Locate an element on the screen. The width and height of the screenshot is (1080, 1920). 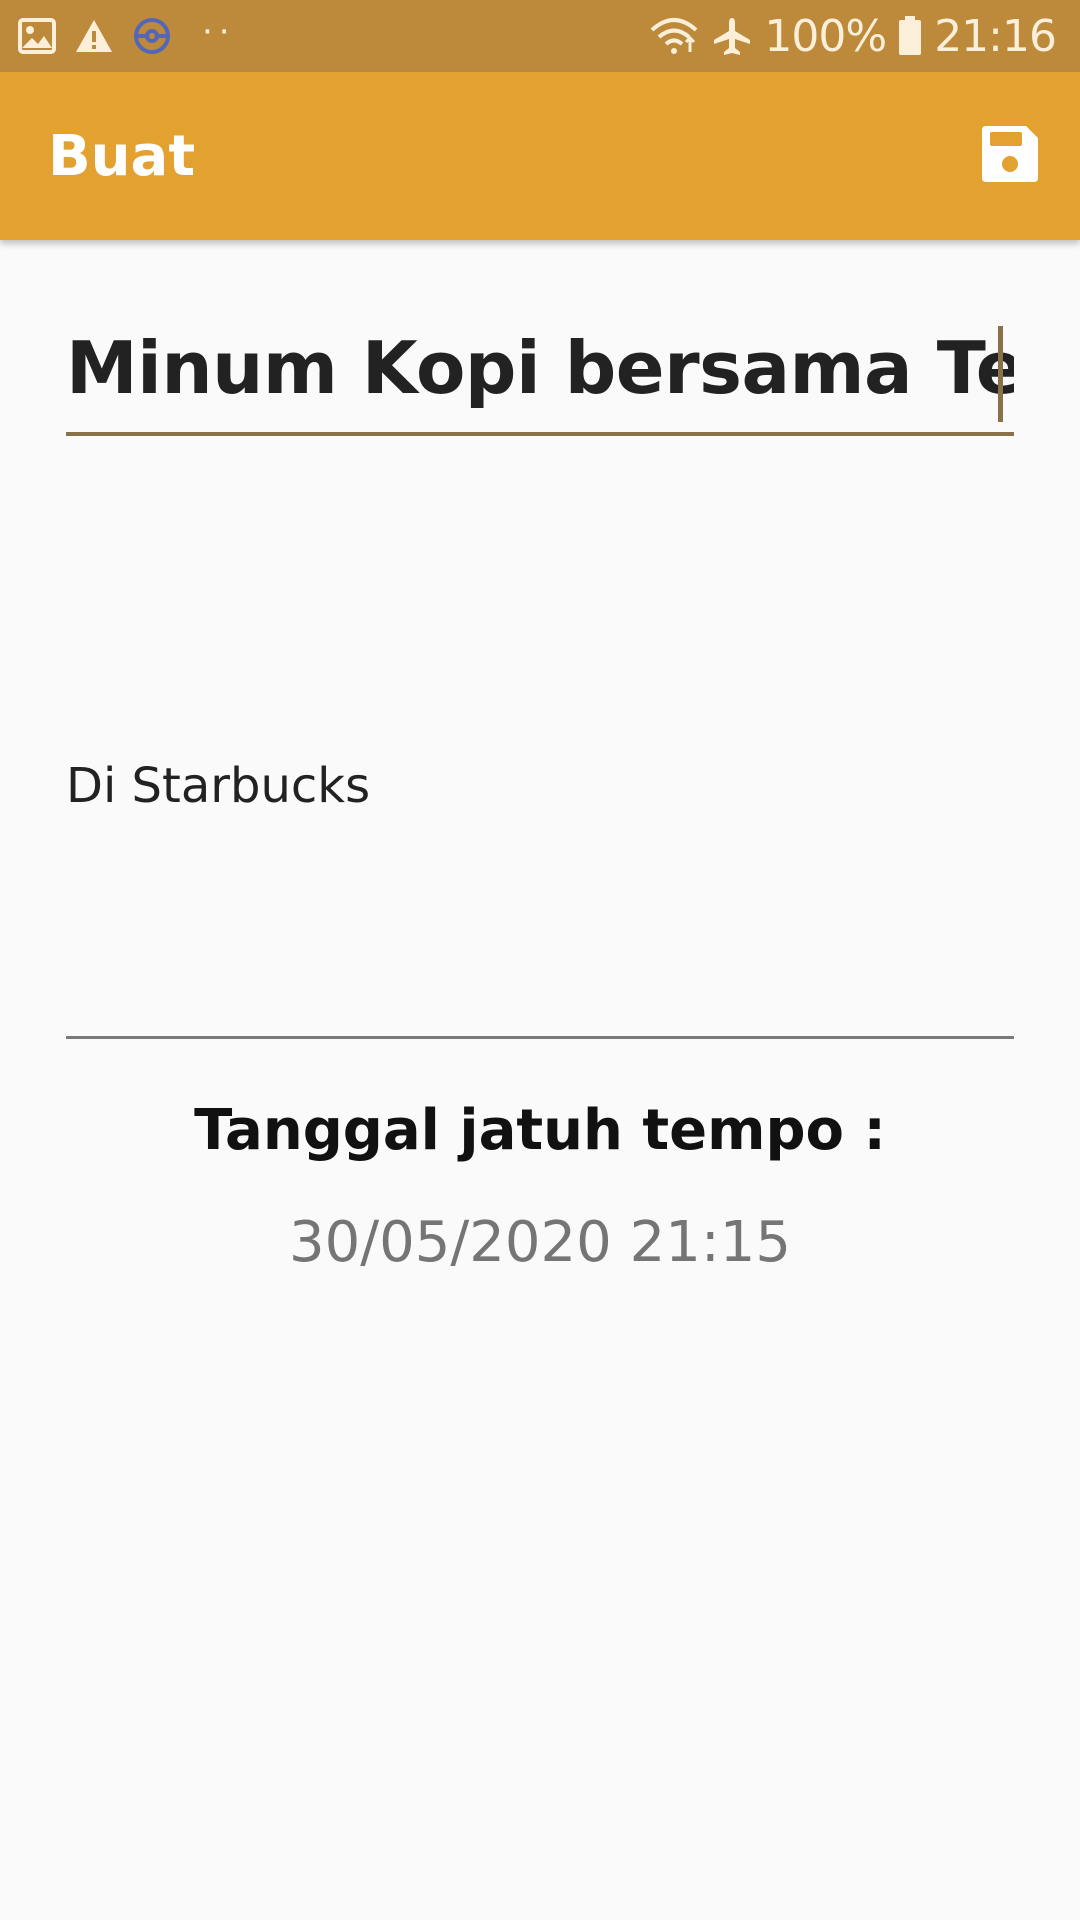
save-icon is located at coordinates (1010, 154).